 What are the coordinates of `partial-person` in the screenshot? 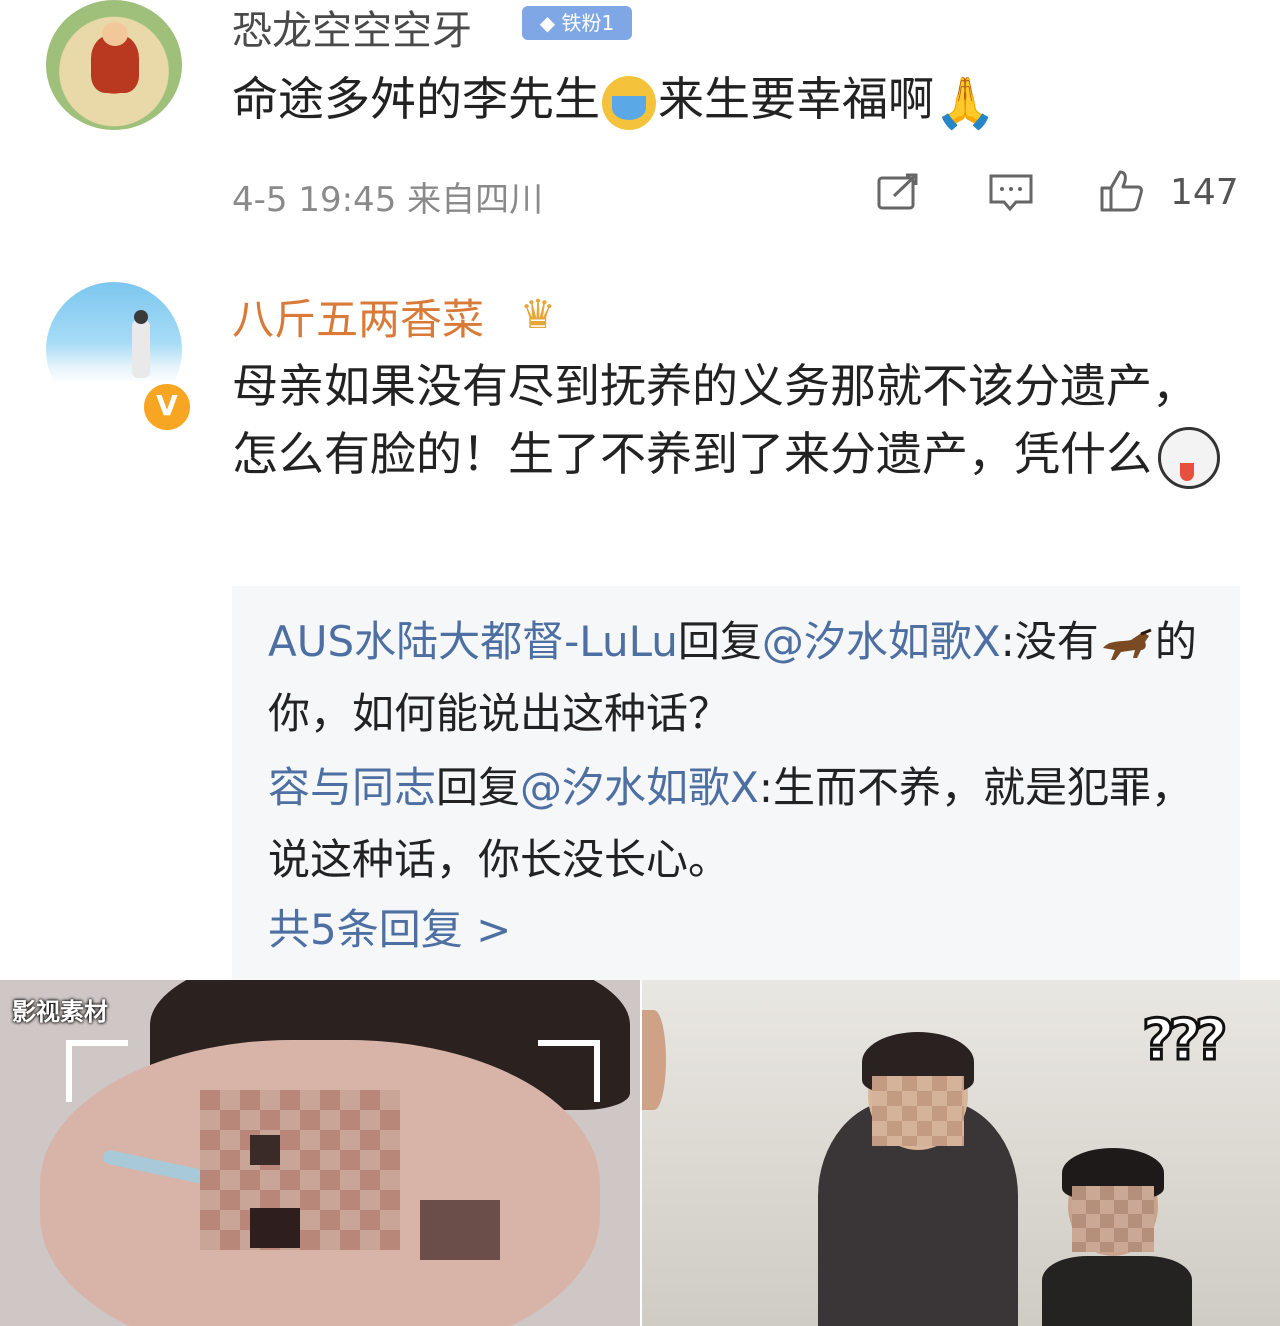 It's located at (654, 1060).